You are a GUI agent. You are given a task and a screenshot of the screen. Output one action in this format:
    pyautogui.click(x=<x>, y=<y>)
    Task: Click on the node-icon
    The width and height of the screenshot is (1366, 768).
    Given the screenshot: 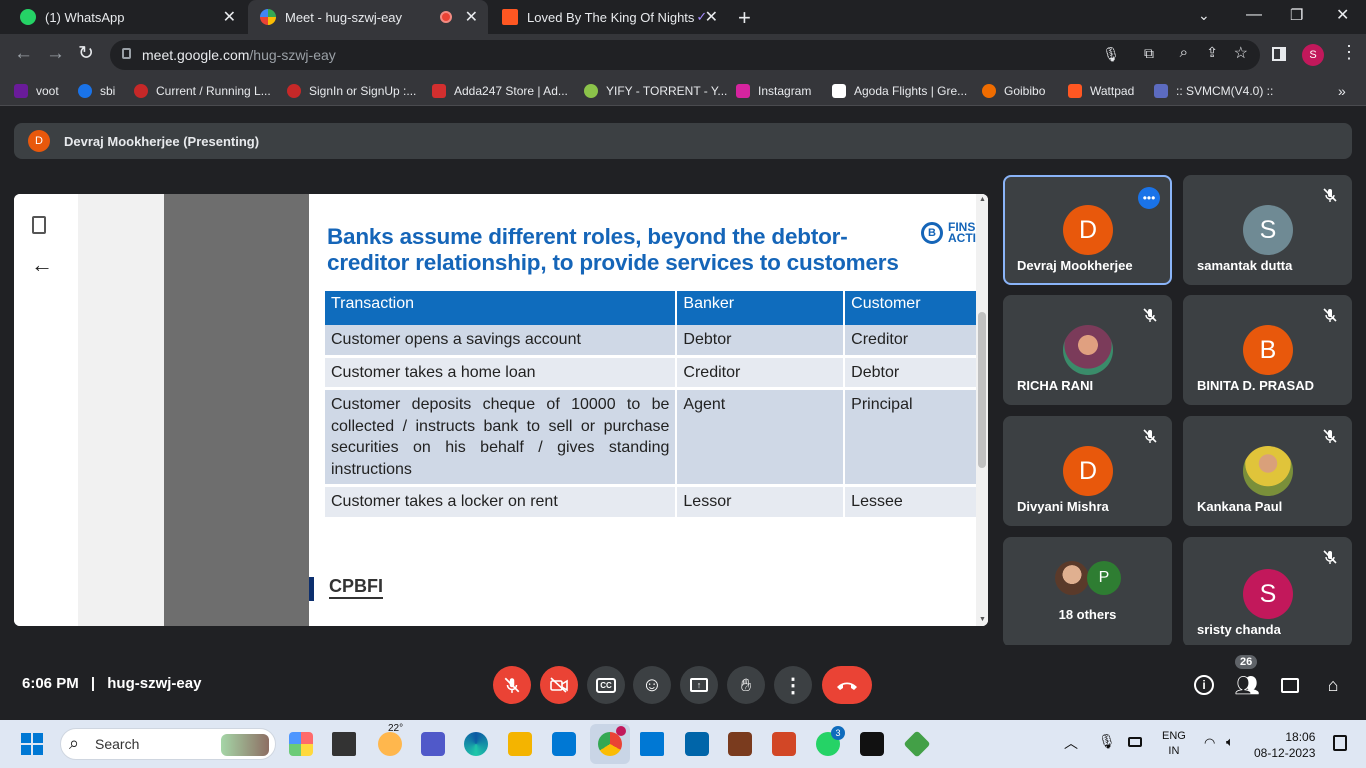 What is the action you would take?
    pyautogui.click(x=917, y=744)
    